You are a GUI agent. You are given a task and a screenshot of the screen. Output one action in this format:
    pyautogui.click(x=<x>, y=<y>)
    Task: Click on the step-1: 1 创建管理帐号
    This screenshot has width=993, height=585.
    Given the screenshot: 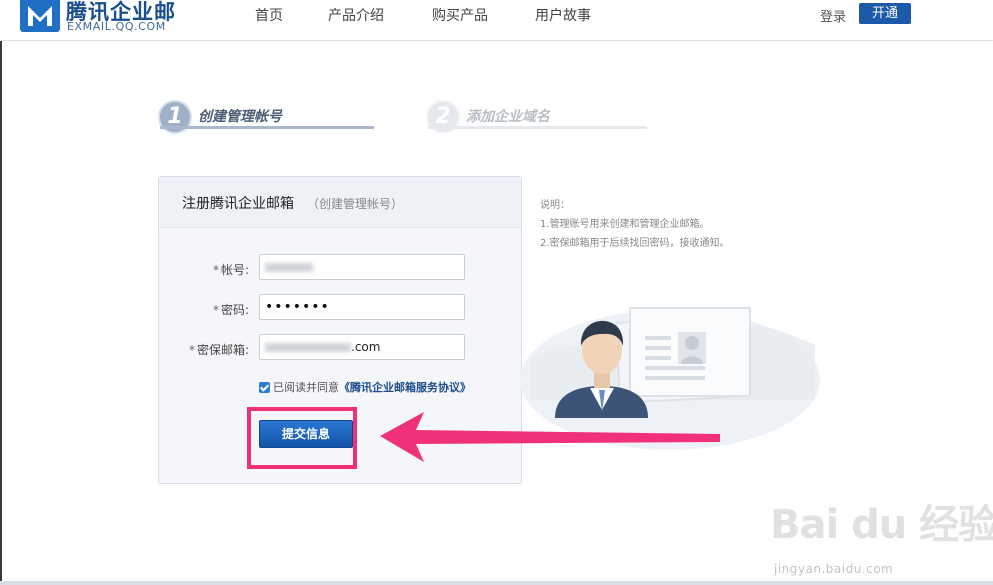 What is the action you would take?
    pyautogui.click(x=266, y=117)
    